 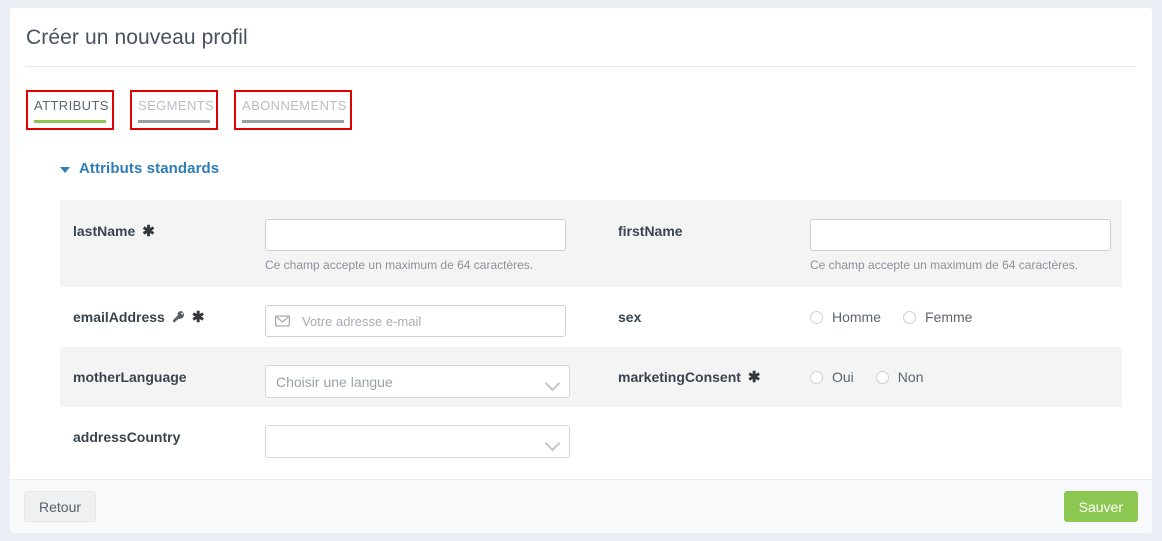 I want to click on caret-down-icon, so click(x=65, y=169).